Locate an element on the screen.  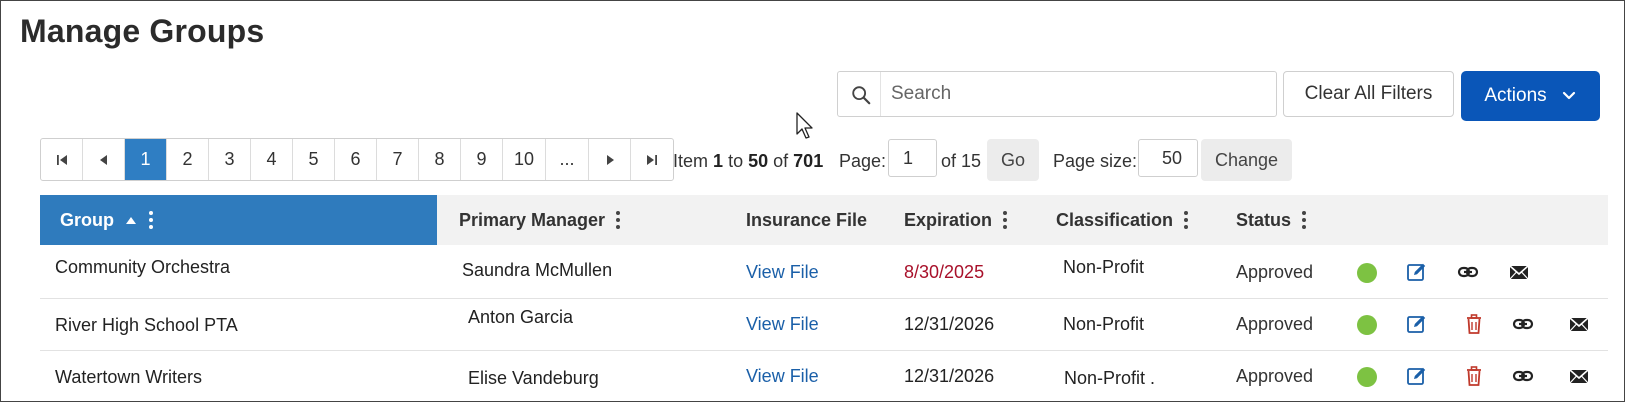
column-header-group: Group is located at coordinates (238, 220).